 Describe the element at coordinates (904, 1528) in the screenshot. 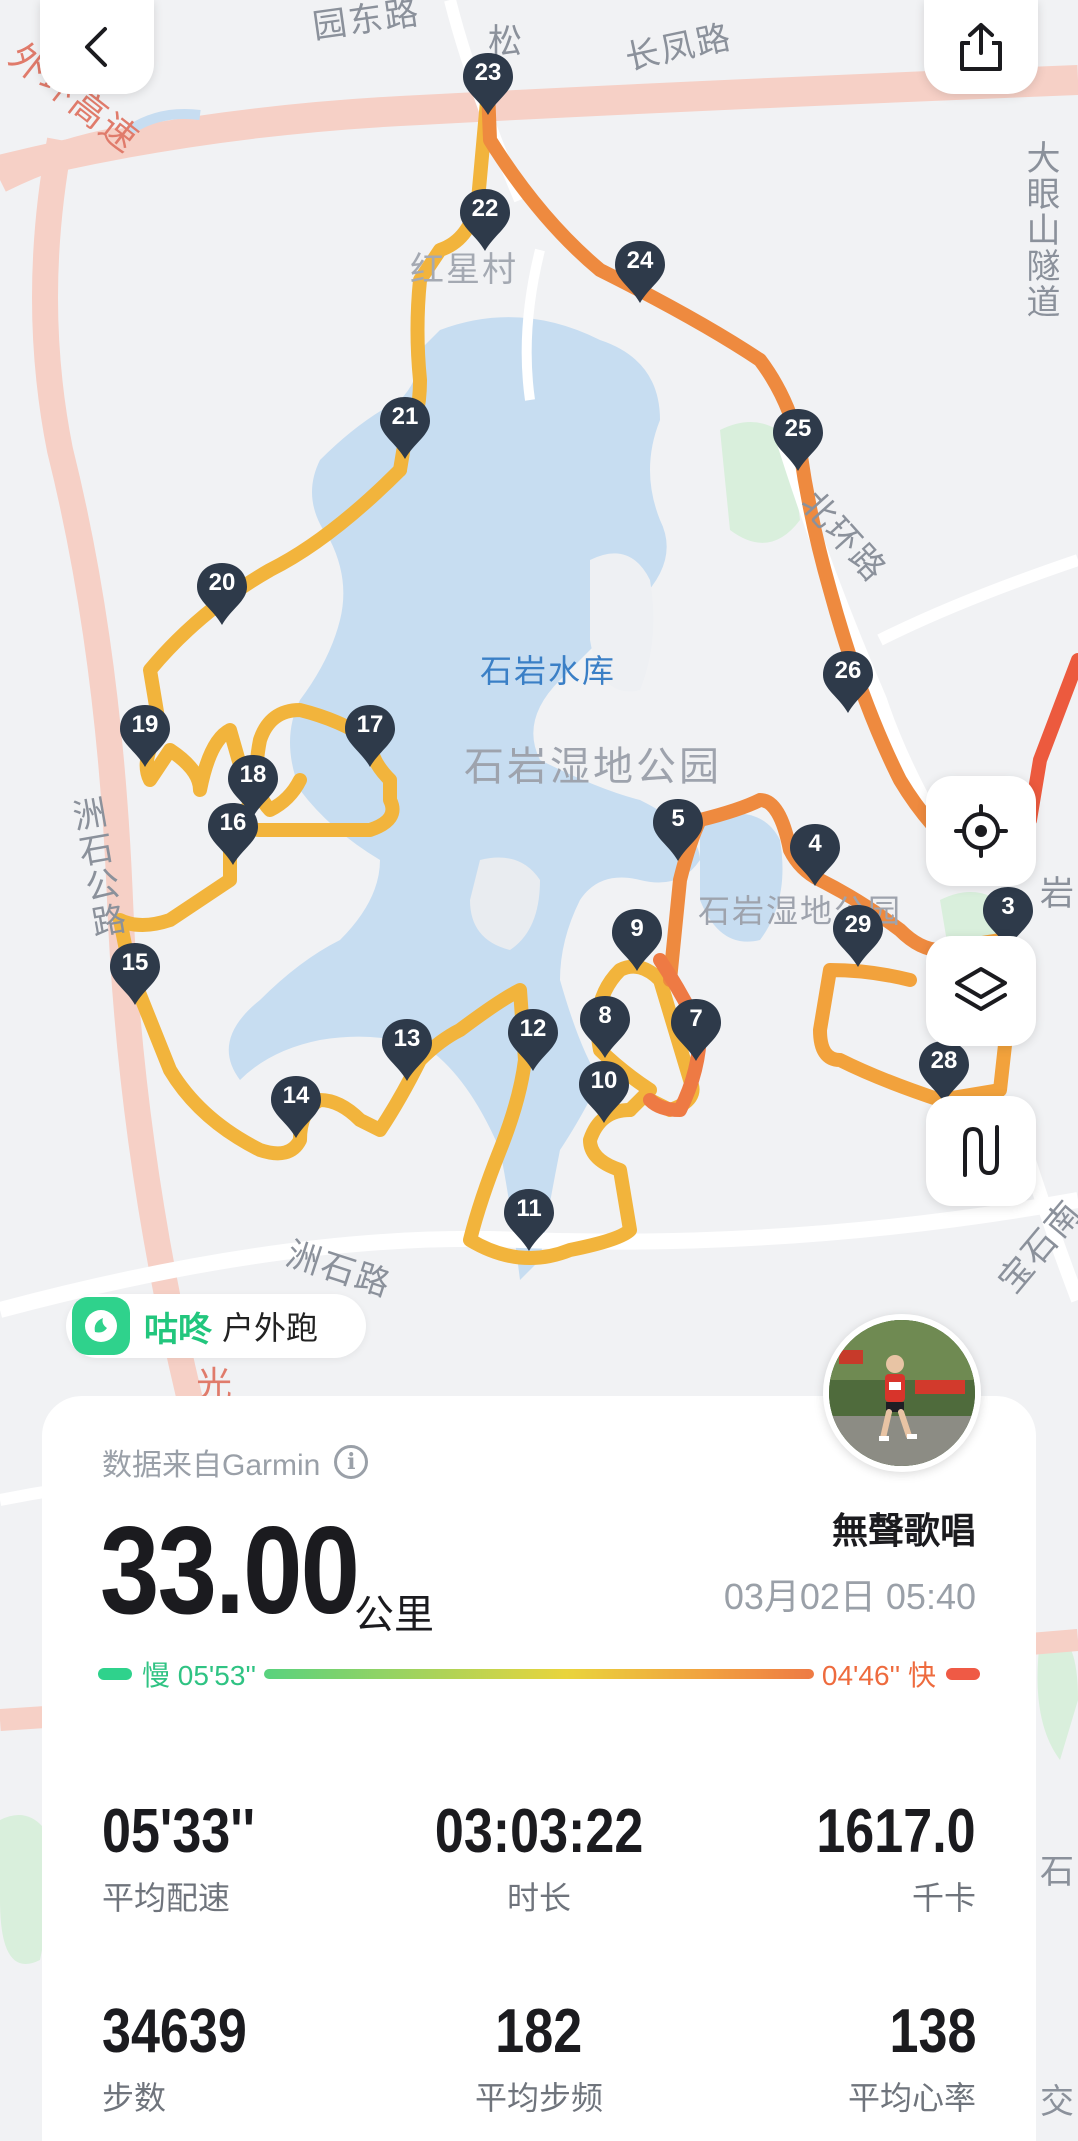

I see `username: 無聲歌唱` at that location.